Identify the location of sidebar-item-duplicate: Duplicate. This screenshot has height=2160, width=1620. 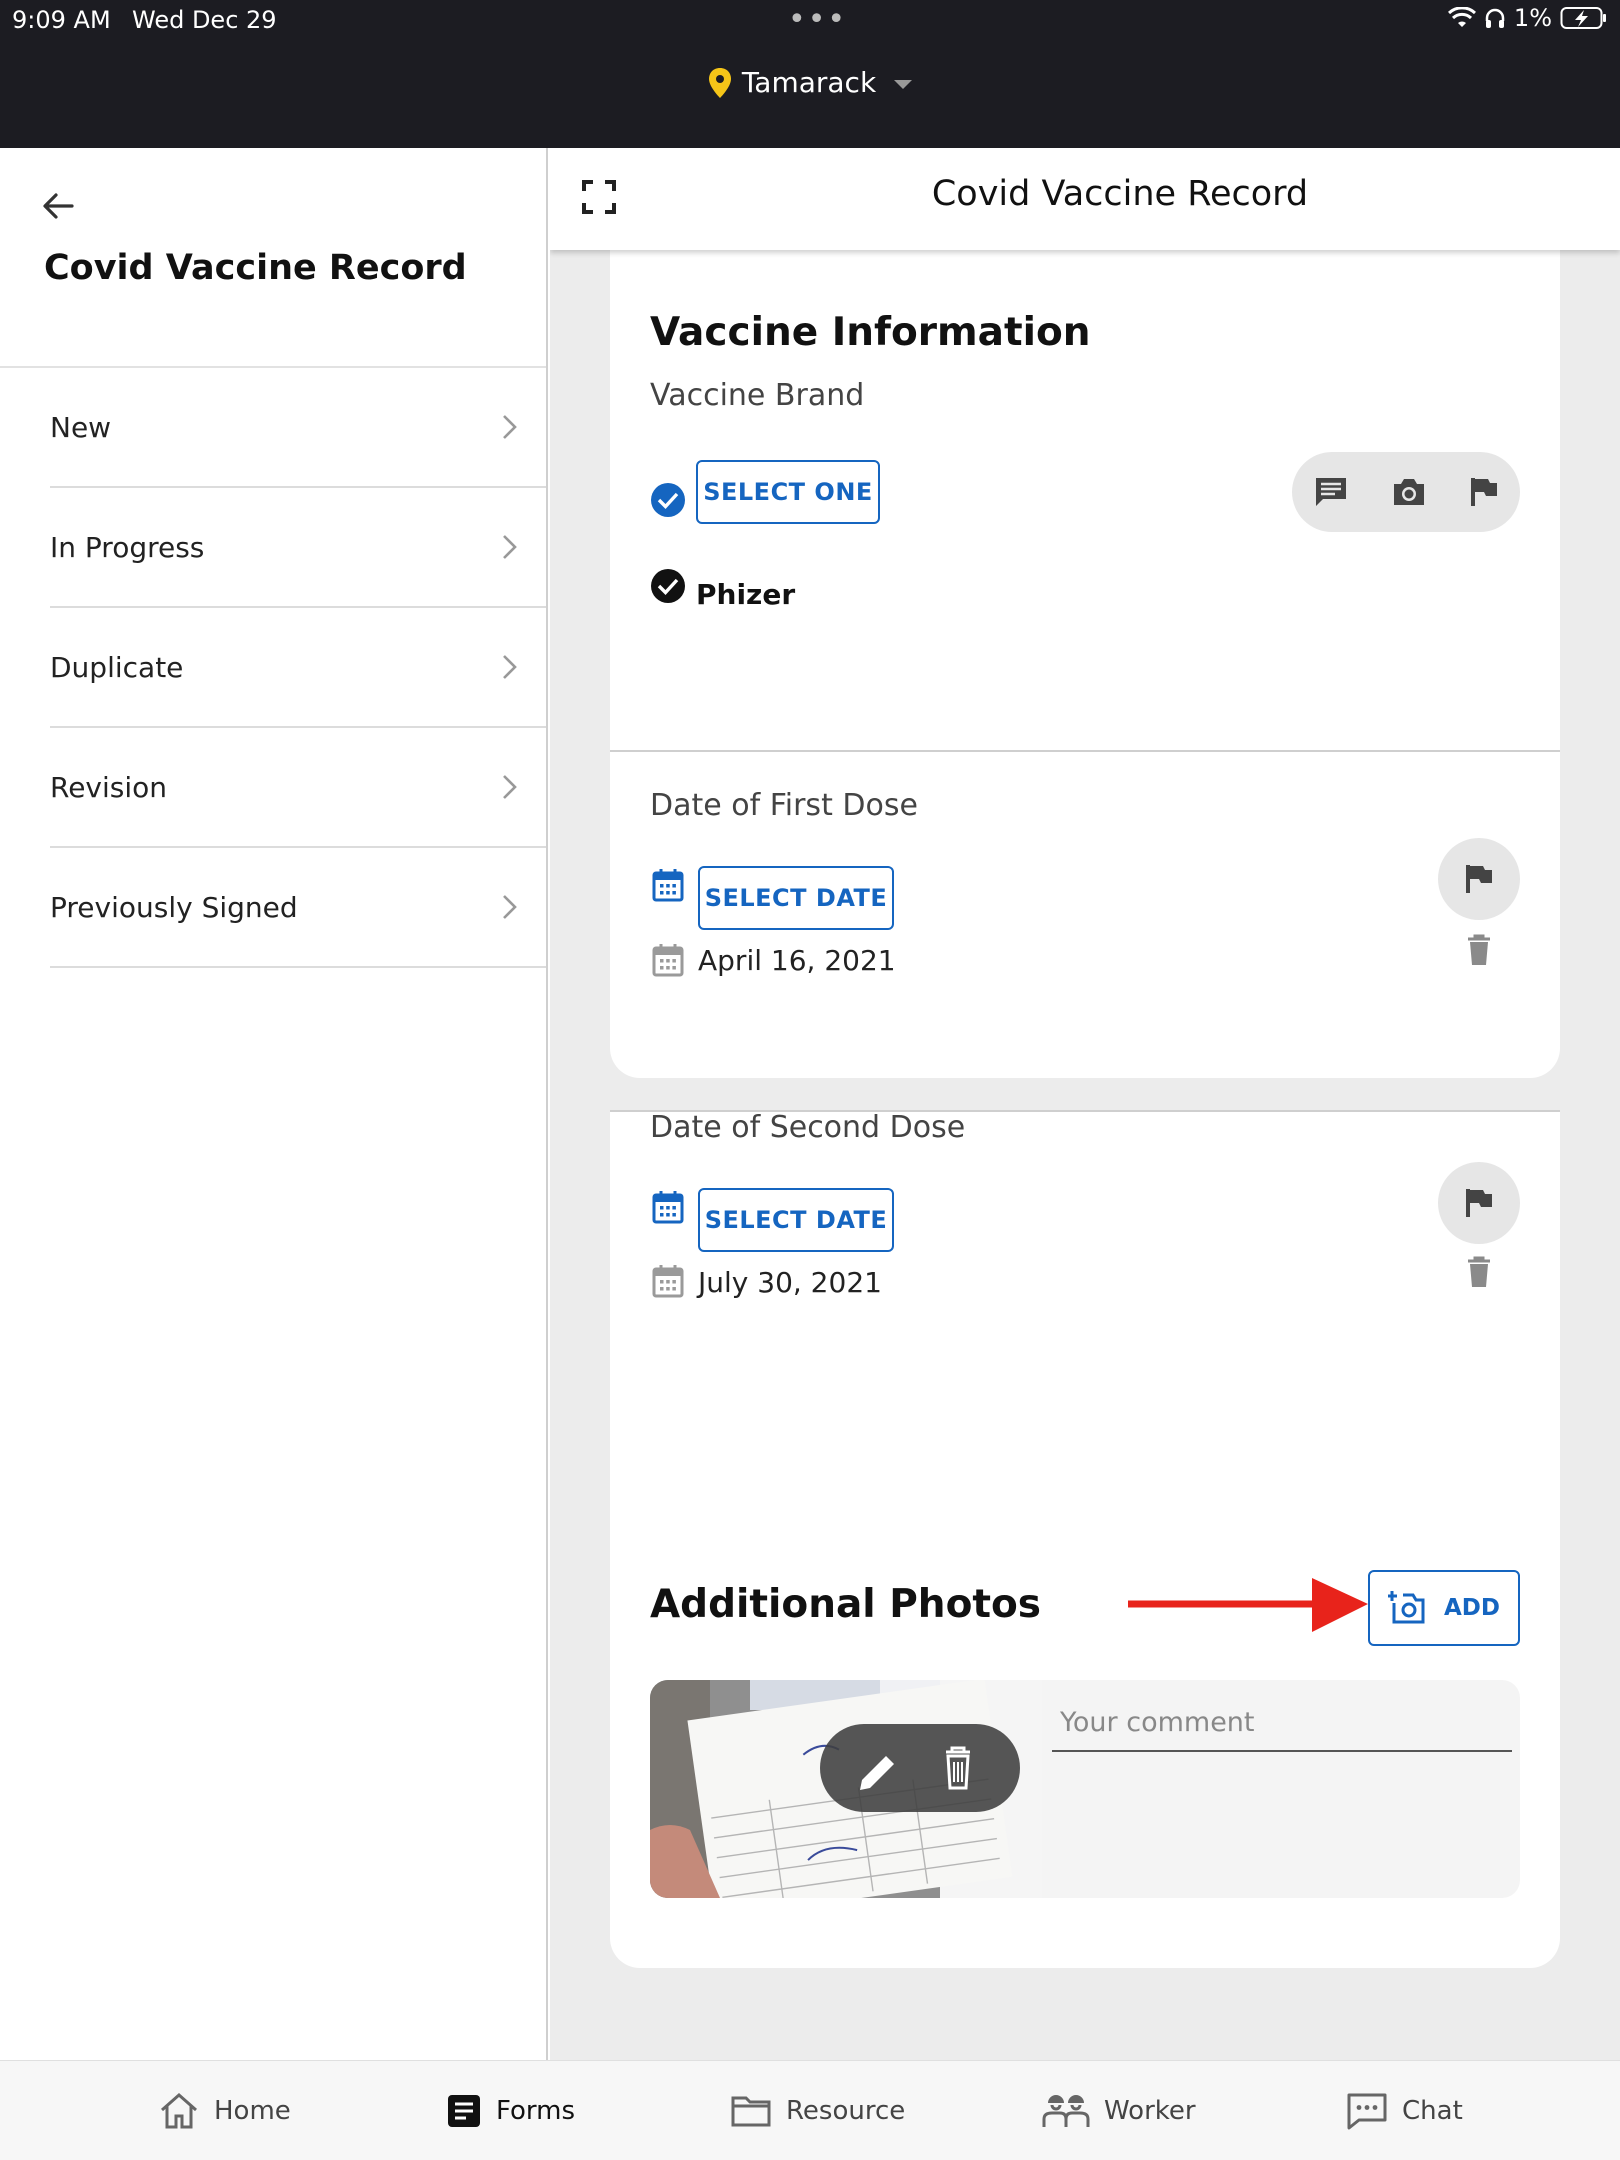
(298, 668).